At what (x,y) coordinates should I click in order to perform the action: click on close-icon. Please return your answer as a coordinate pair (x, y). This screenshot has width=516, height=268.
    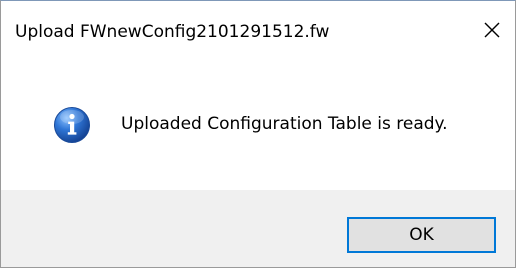
    Looking at the image, I should click on (492, 30).